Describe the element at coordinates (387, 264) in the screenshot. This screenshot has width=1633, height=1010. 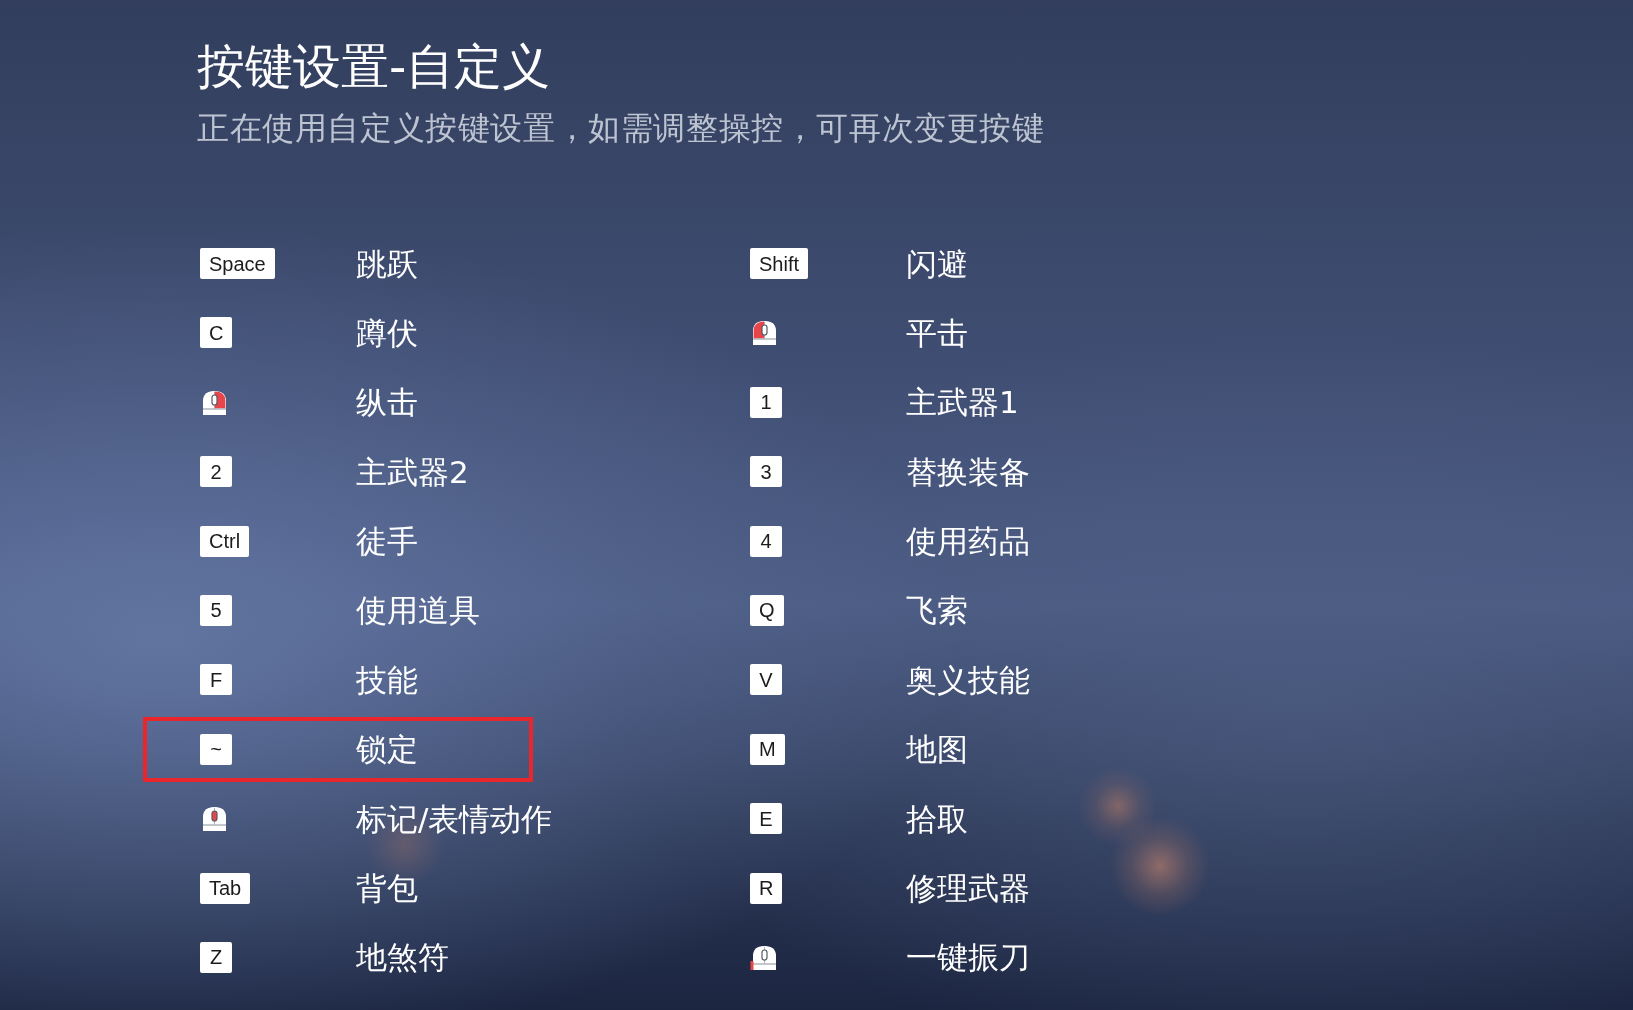
I see `action-label: 跳跃` at that location.